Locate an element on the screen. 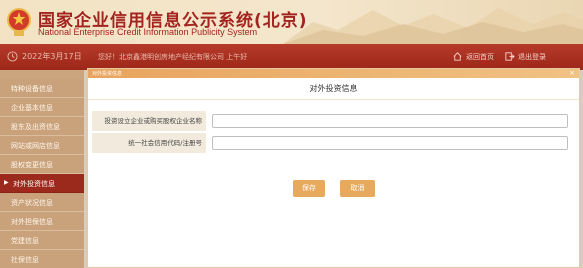 This screenshot has width=583, height=268. dialog-heading: 对外投资信息 is located at coordinates (333, 88).